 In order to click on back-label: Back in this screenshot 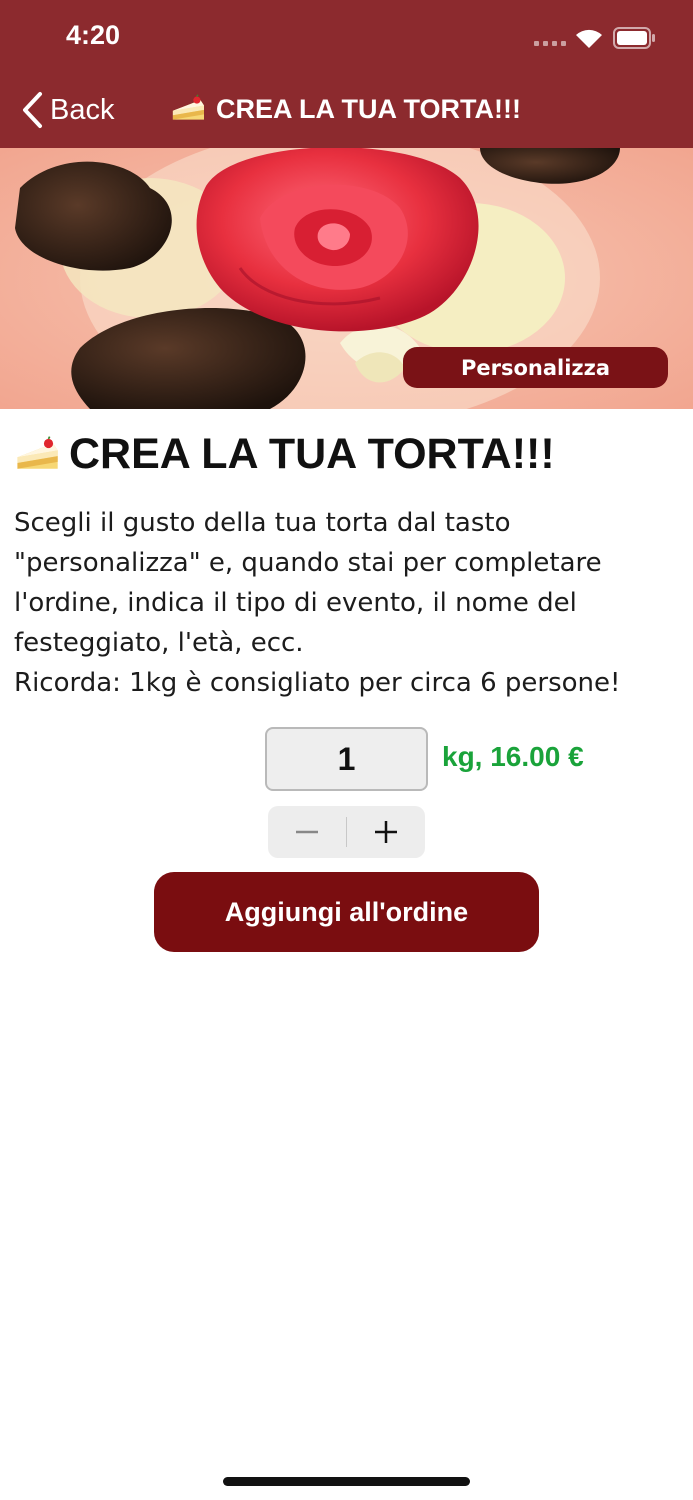, I will do `click(82, 109)`.